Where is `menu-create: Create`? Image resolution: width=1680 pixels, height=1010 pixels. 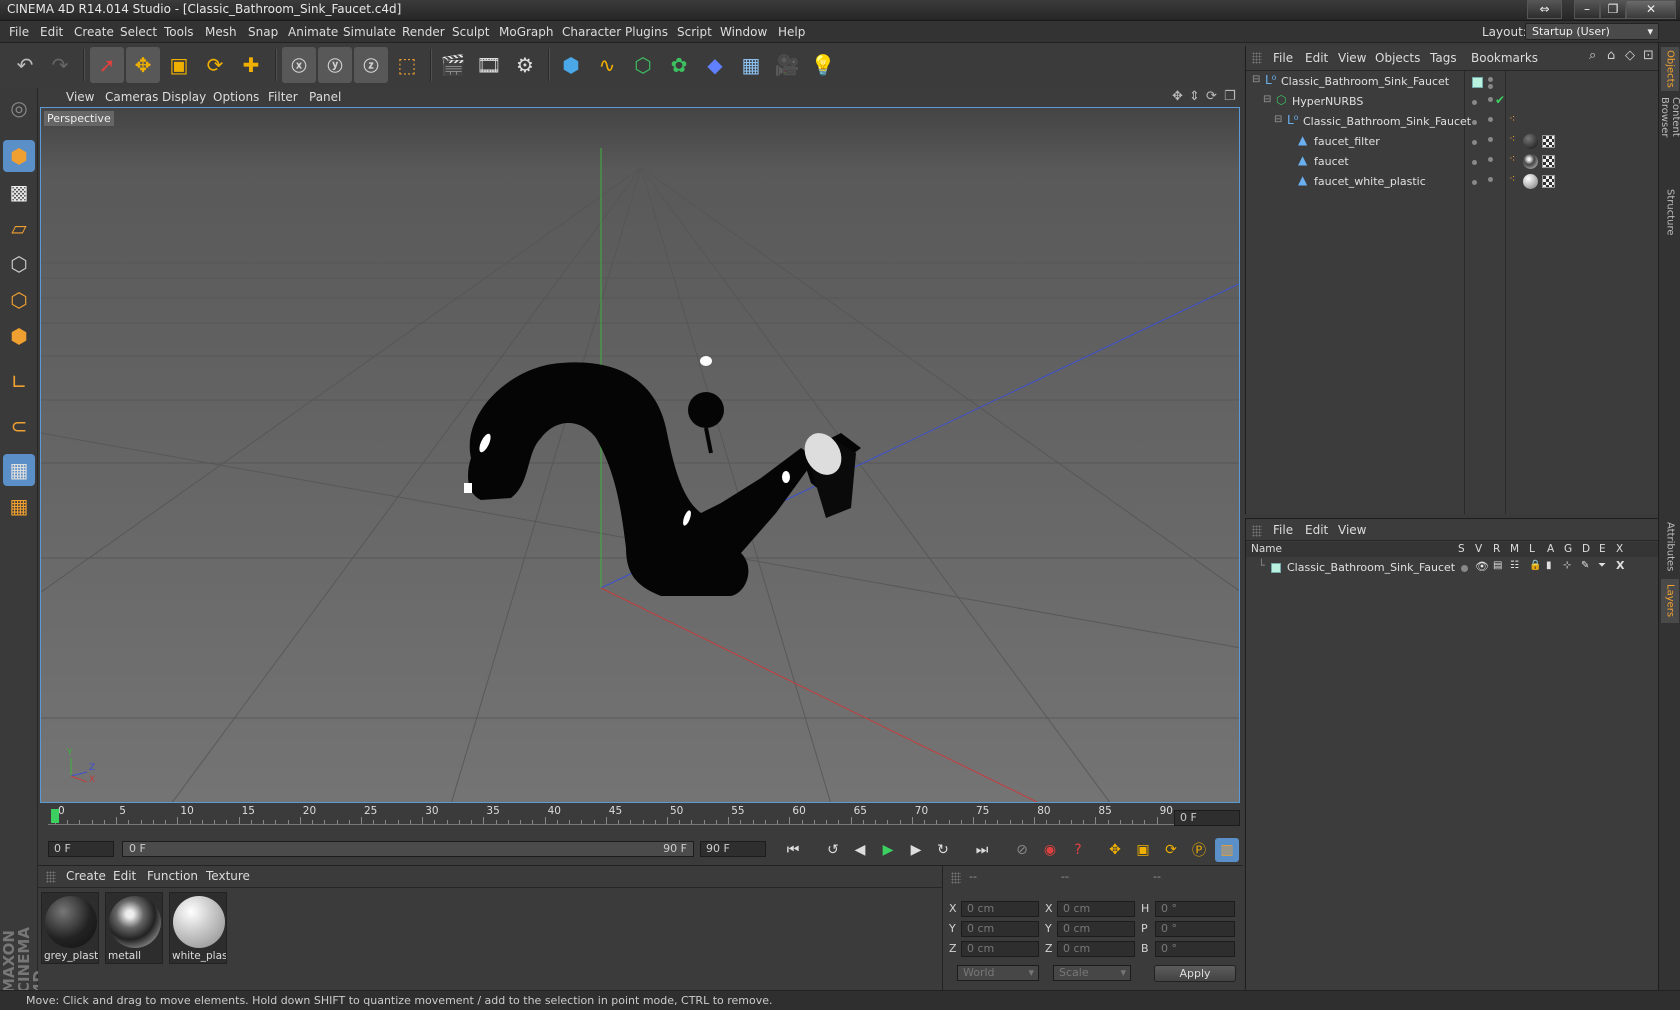
menu-create: Create is located at coordinates (94, 32).